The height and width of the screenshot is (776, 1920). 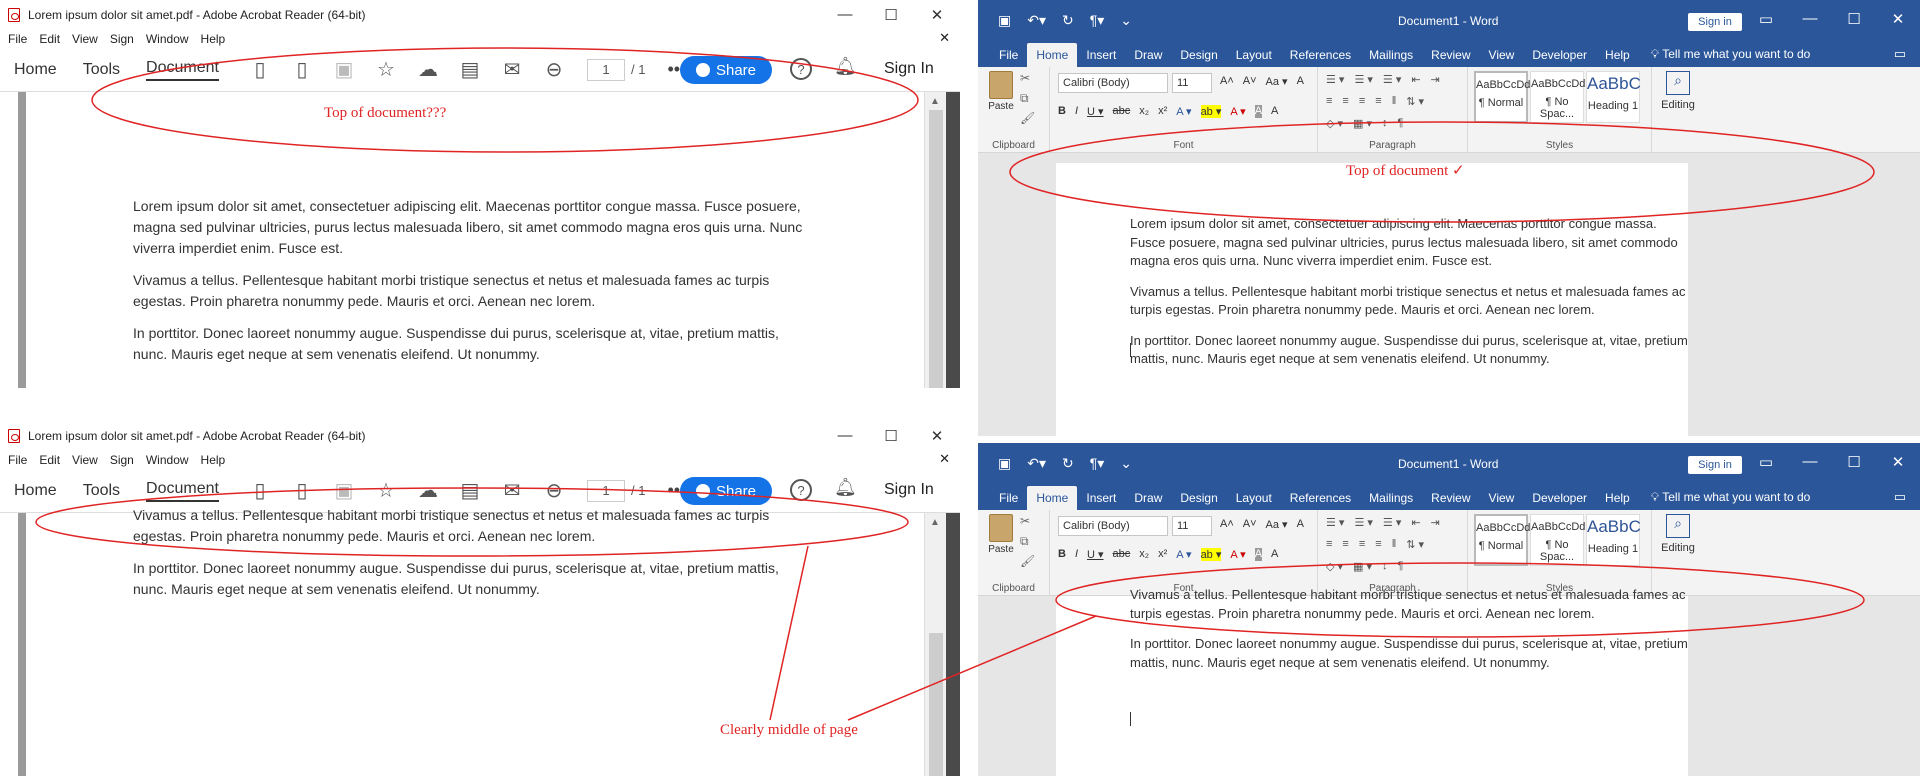 What do you see at coordinates (1274, 554) in the screenshot?
I see `enclose-char-icon: A` at bounding box center [1274, 554].